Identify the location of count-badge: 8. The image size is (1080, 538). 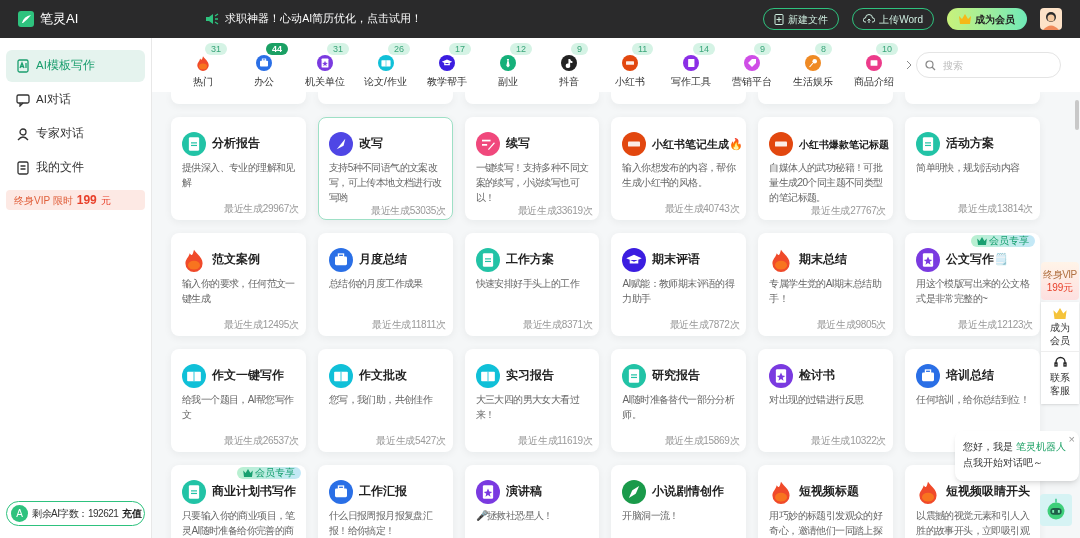
(823, 49).